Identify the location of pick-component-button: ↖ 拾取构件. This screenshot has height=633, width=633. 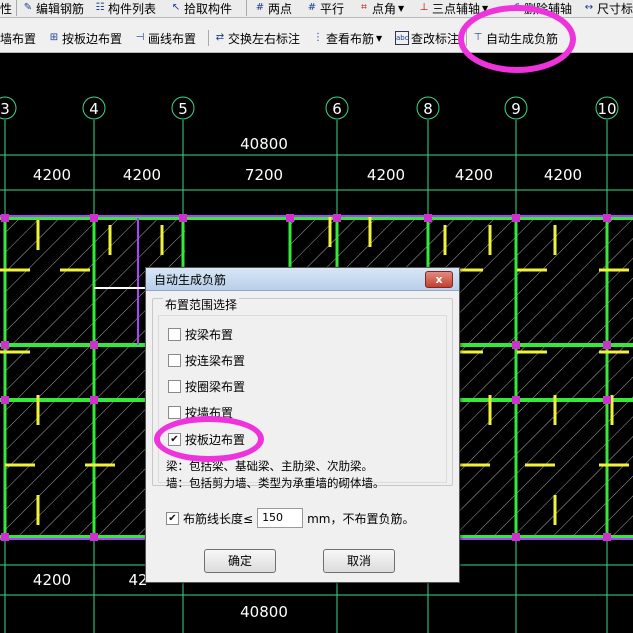
(201, 8).